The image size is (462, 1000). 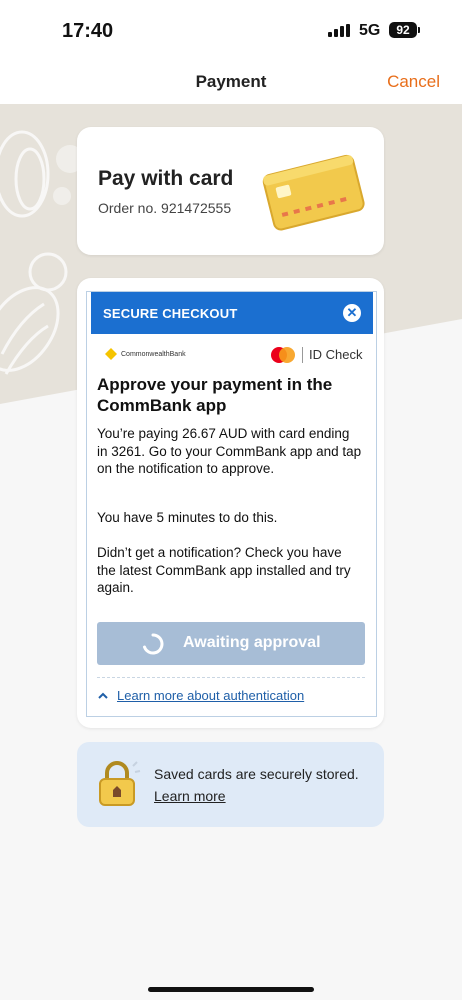 What do you see at coordinates (313, 192) in the screenshot?
I see `credit-card-icon` at bounding box center [313, 192].